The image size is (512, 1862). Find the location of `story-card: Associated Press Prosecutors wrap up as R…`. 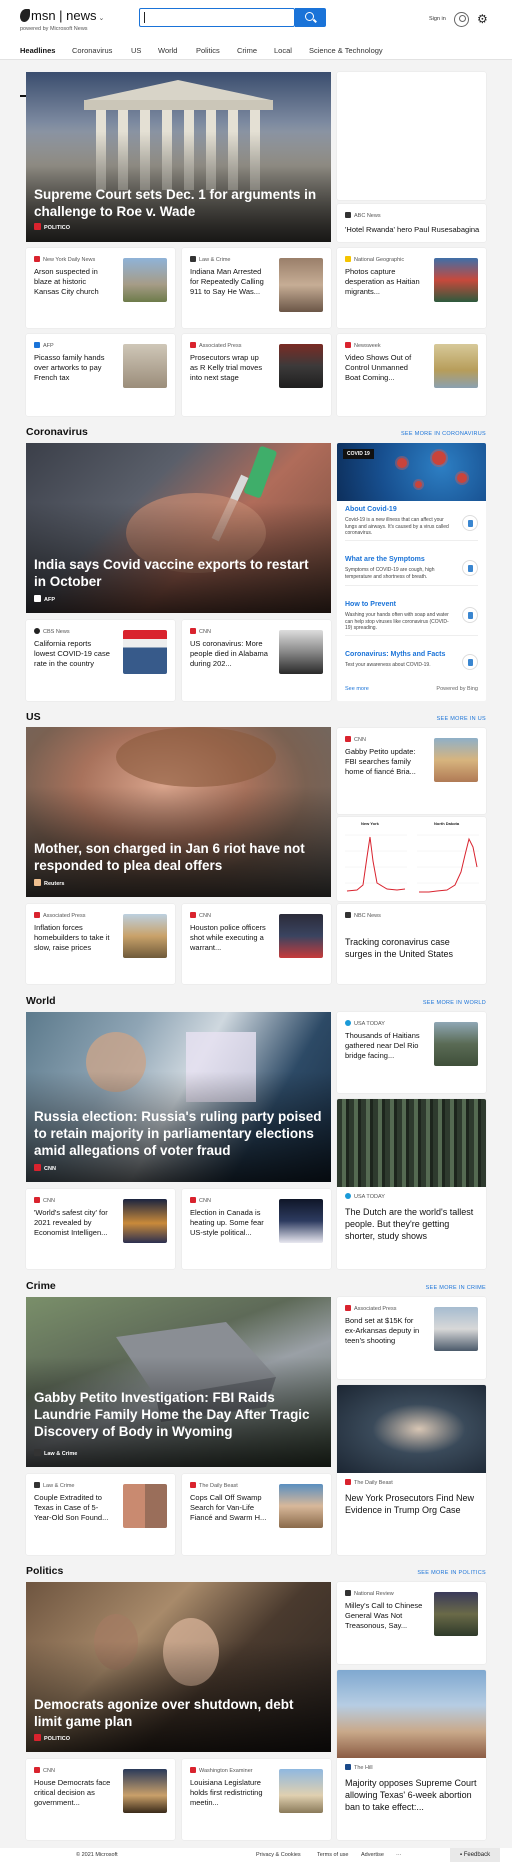

story-card: Associated Press Prosecutors wrap up as R… is located at coordinates (256, 375).